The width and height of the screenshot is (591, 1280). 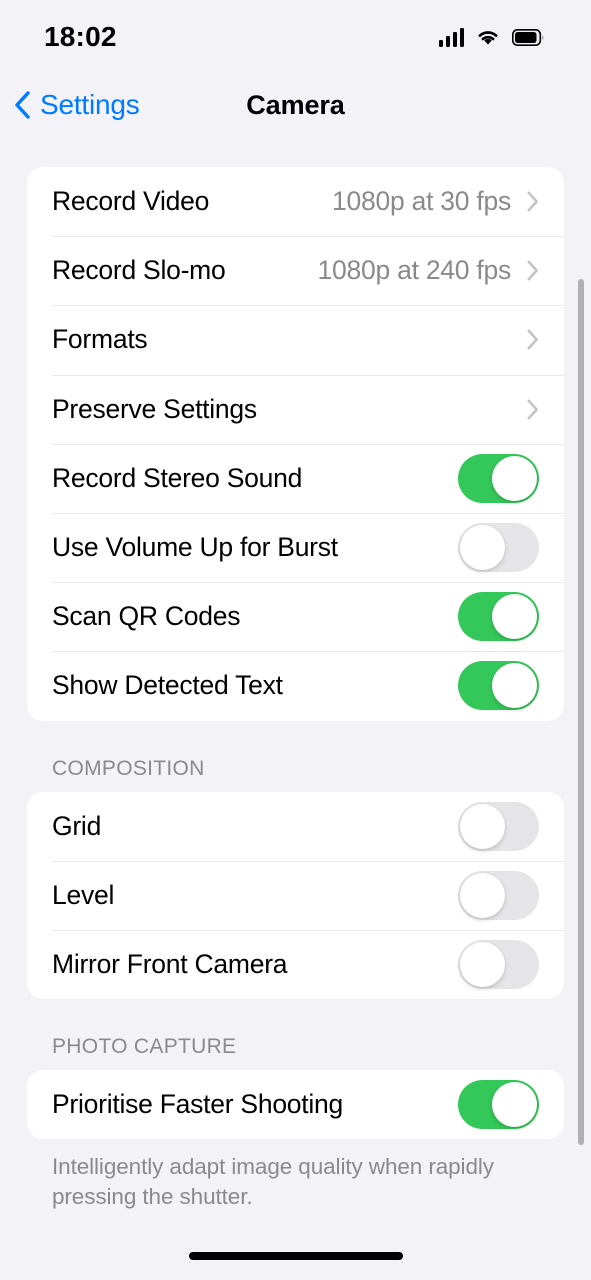 I want to click on settings-row: Prioritise Faster Shooting, so click(x=295, y=1104).